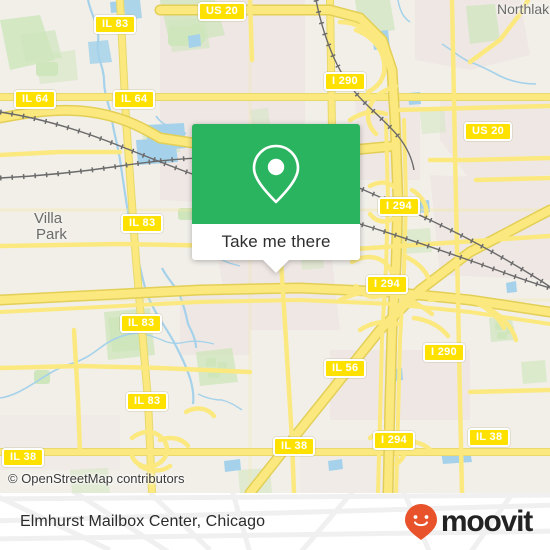 The height and width of the screenshot is (550, 550). Describe the element at coordinates (420, 521) in the screenshot. I see `moovit-smiley-pin-icon` at that location.